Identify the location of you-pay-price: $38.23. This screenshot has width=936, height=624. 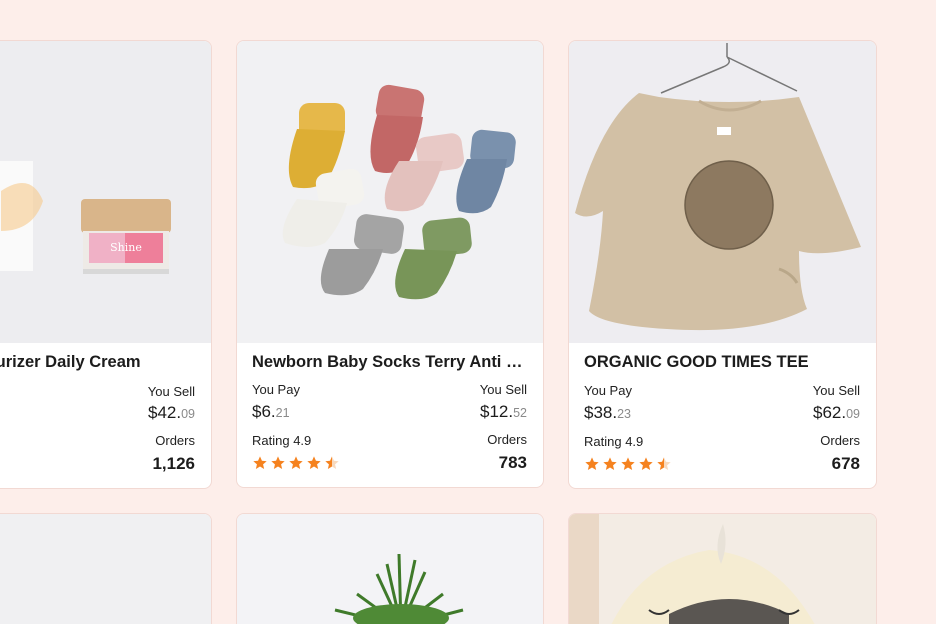
(607, 412).